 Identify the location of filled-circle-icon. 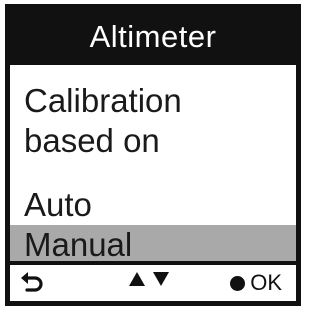
(238, 283).